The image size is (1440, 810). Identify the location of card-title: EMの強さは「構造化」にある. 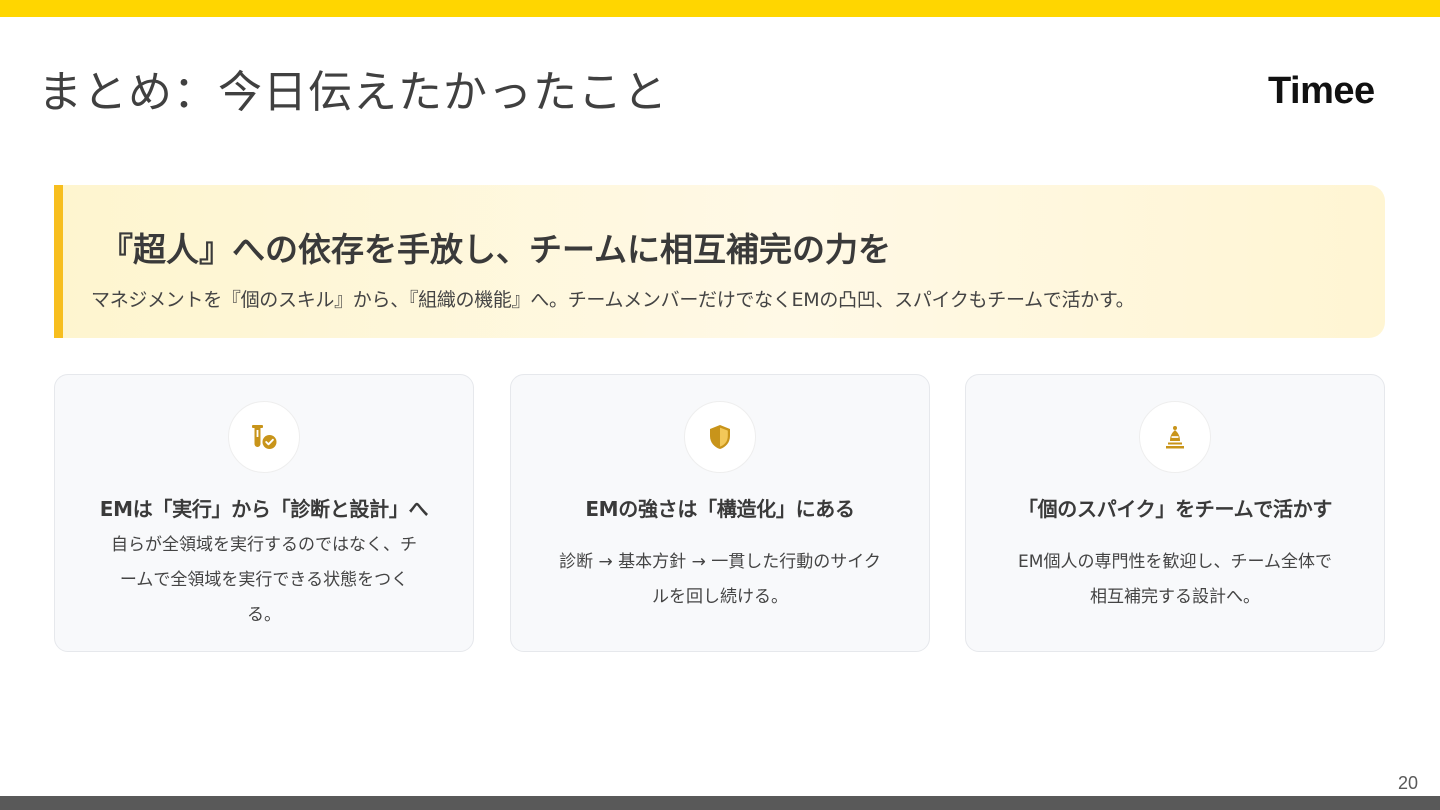
(720, 509).